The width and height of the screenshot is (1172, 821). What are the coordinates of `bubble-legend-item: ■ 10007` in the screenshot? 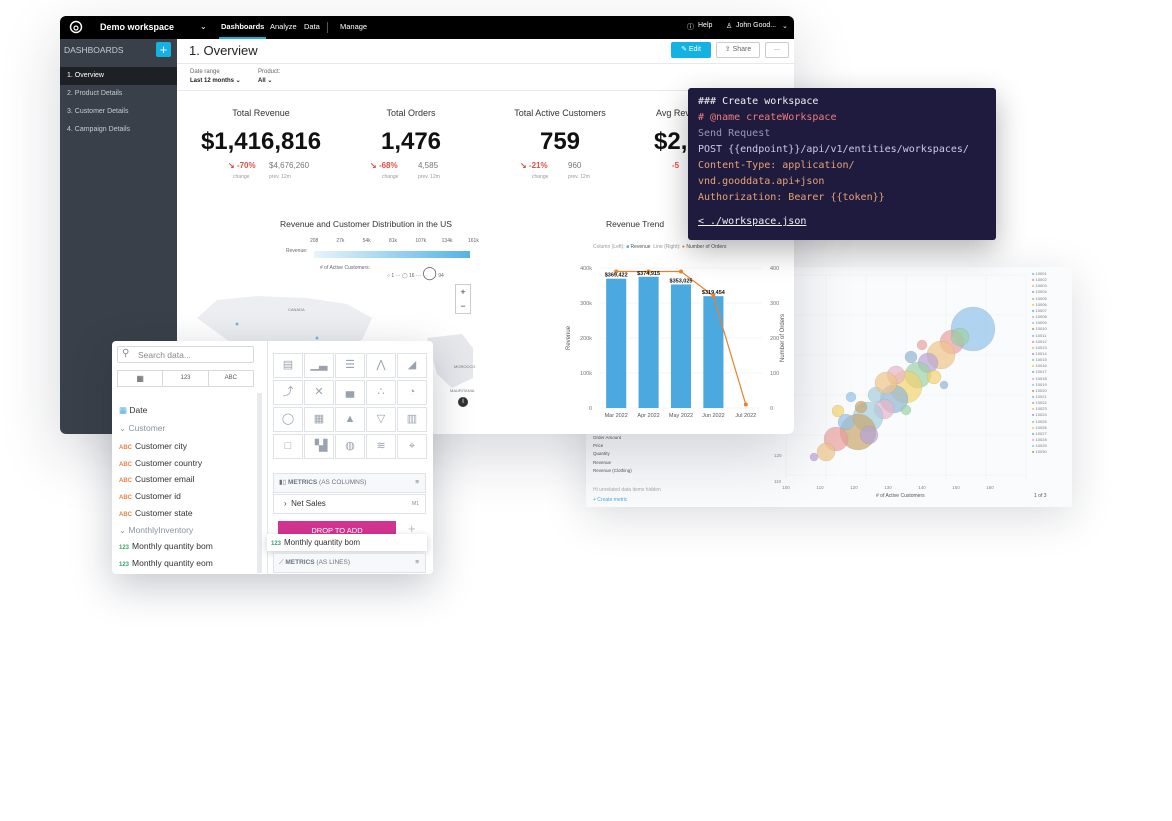 It's located at (1039, 310).